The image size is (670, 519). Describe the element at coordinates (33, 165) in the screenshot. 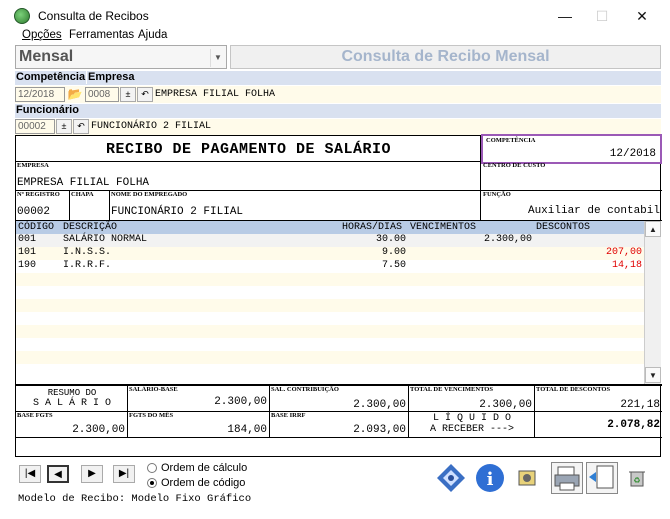

I see `receipt-empresa-label: EMPRESA` at that location.